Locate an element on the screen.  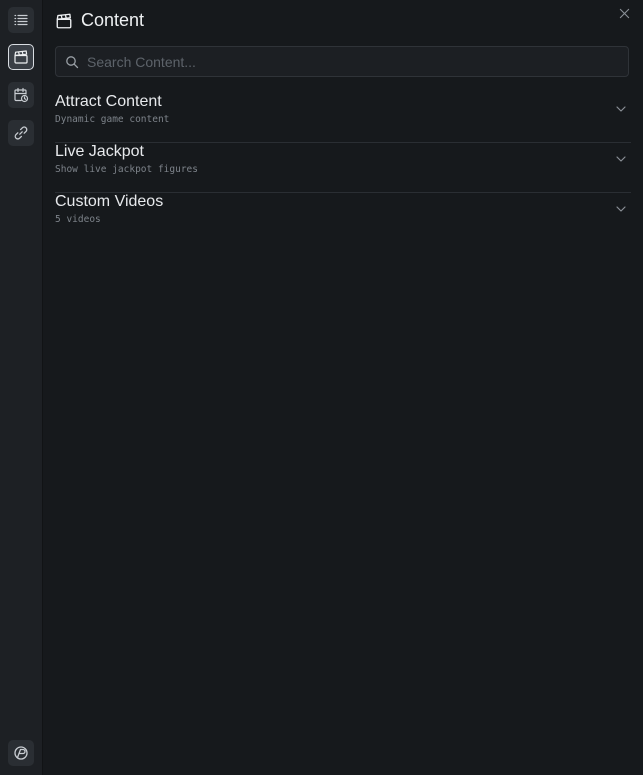
link-icon is located at coordinates (21, 133).